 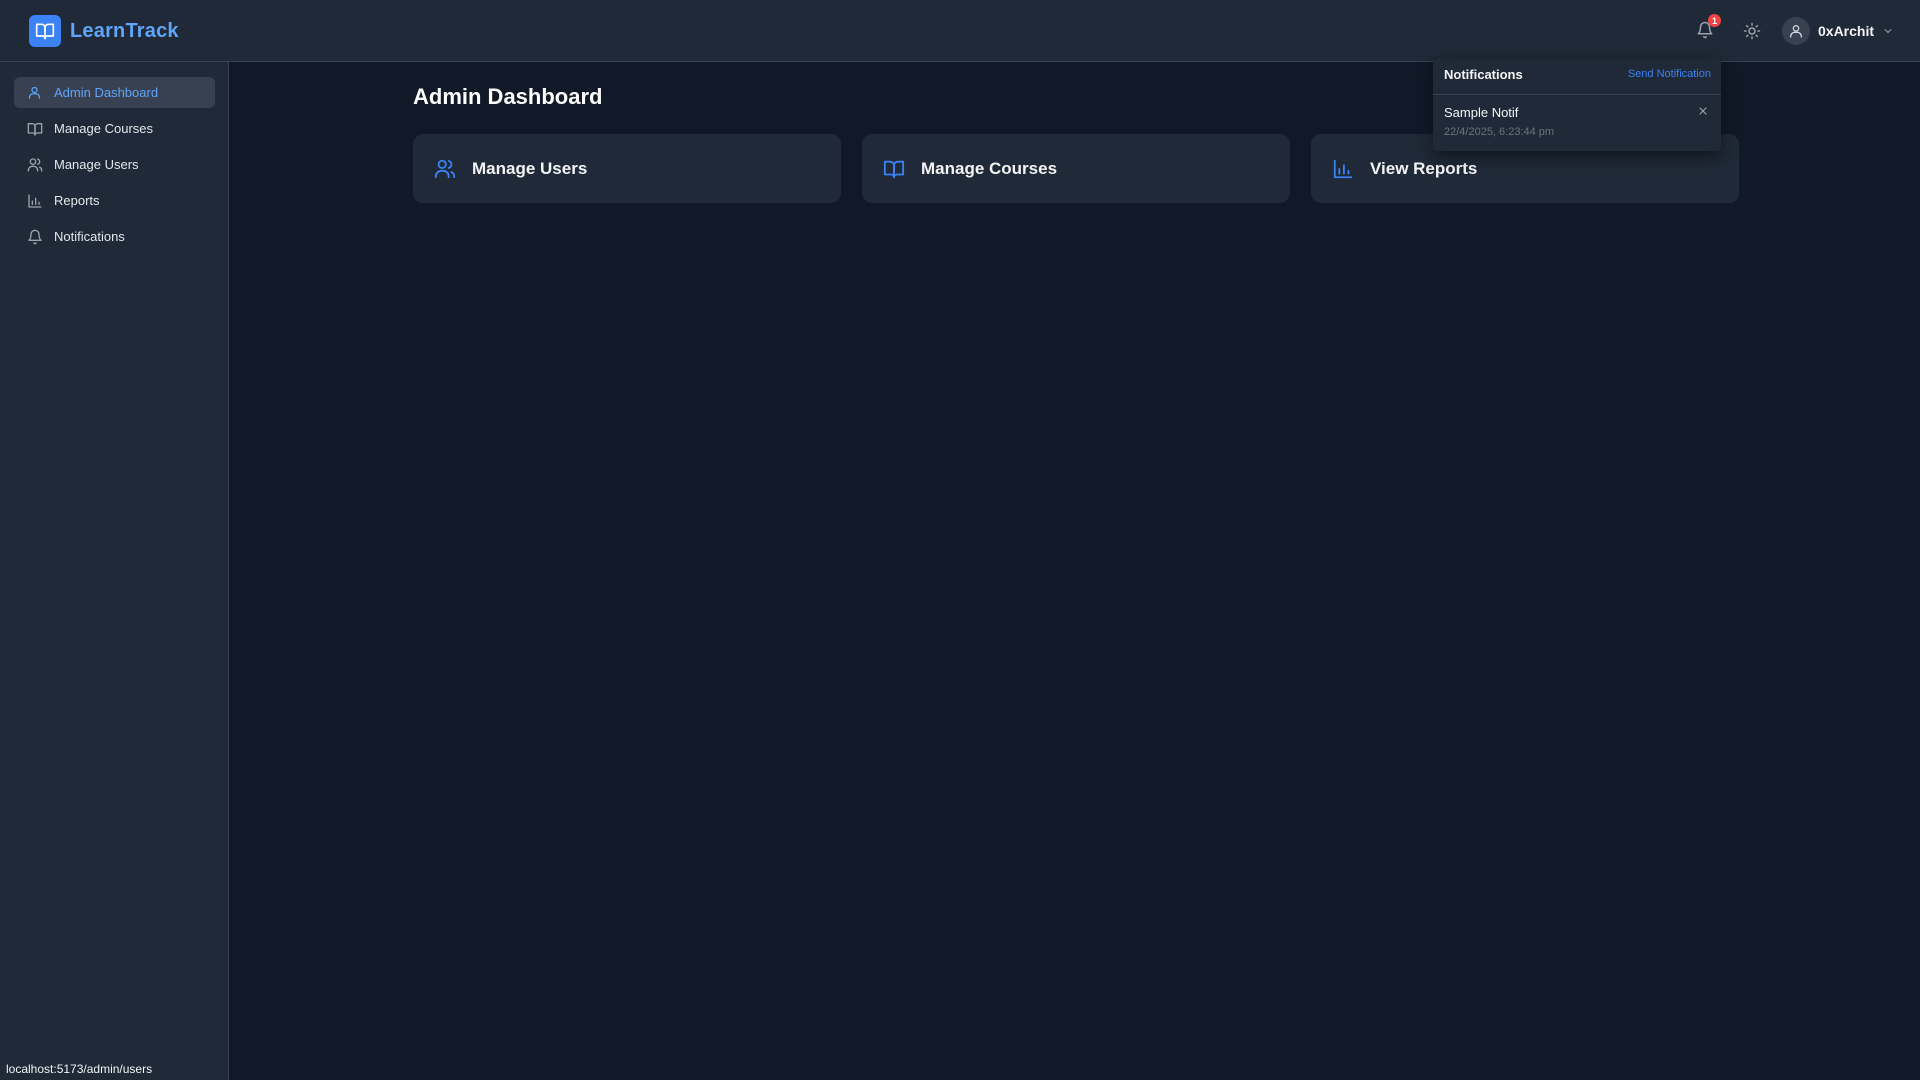 I want to click on sidebar-item-label: Reports, so click(x=77, y=200).